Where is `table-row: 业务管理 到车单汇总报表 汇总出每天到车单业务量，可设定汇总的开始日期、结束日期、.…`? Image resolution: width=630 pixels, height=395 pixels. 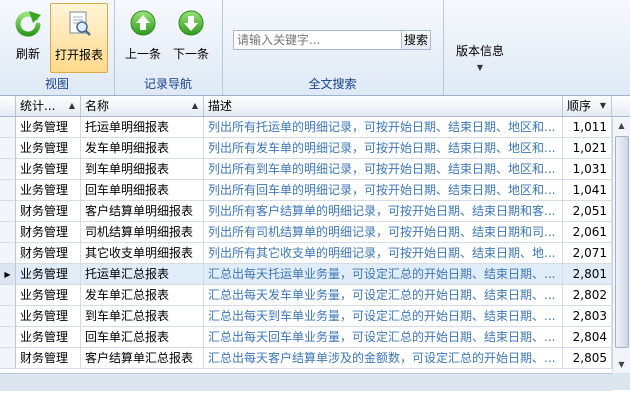 table-row: 业务管理 到车单汇总报表 汇总出每天到车单业务量，可设定汇总的开始日期、结束日期、.… is located at coordinates (306, 316).